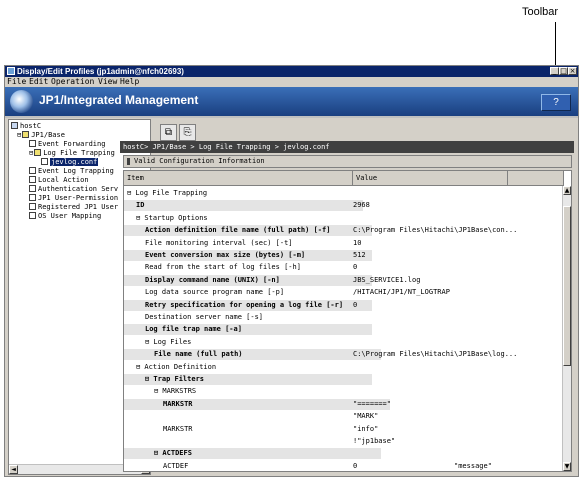 Image resolution: width=583 pixels, height=482 pixels. What do you see at coordinates (343, 267) in the screenshot?
I see `table-row: Read from the start of log files [-h] 0` at bounding box center [343, 267].